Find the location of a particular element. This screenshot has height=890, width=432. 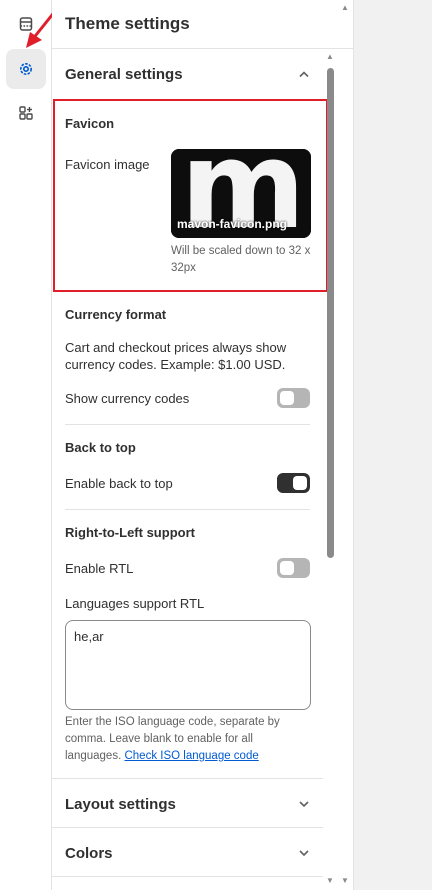

general-settings-header: General settings is located at coordinates (188, 74).